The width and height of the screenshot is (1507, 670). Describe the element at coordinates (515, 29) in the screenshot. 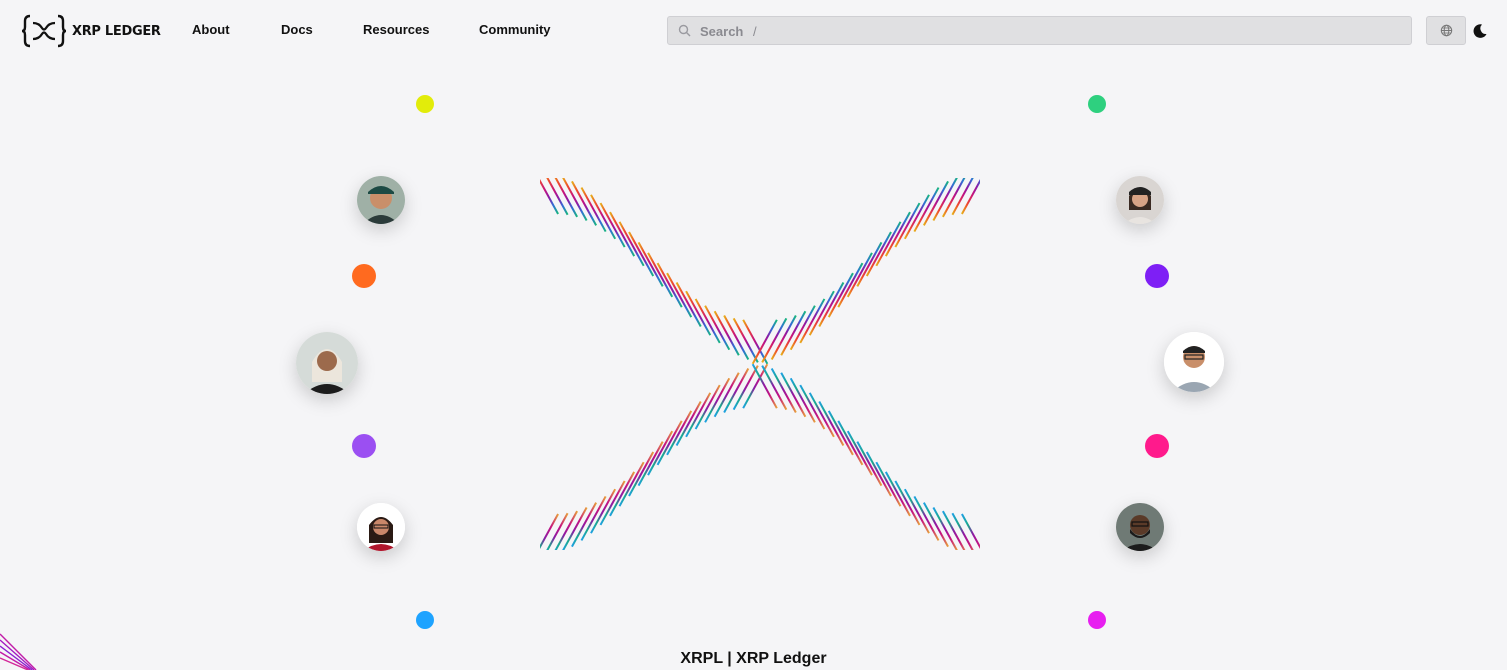

I see `nav-community: Community` at that location.